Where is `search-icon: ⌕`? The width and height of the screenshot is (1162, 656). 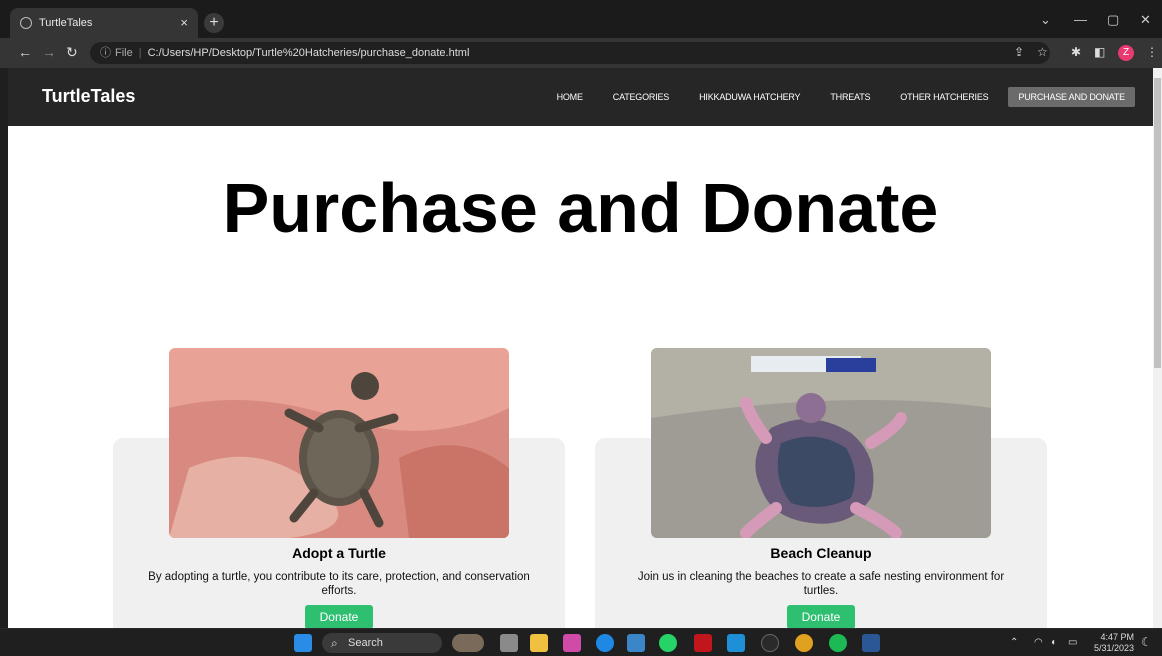
search-icon: ⌕ is located at coordinates (334, 643).